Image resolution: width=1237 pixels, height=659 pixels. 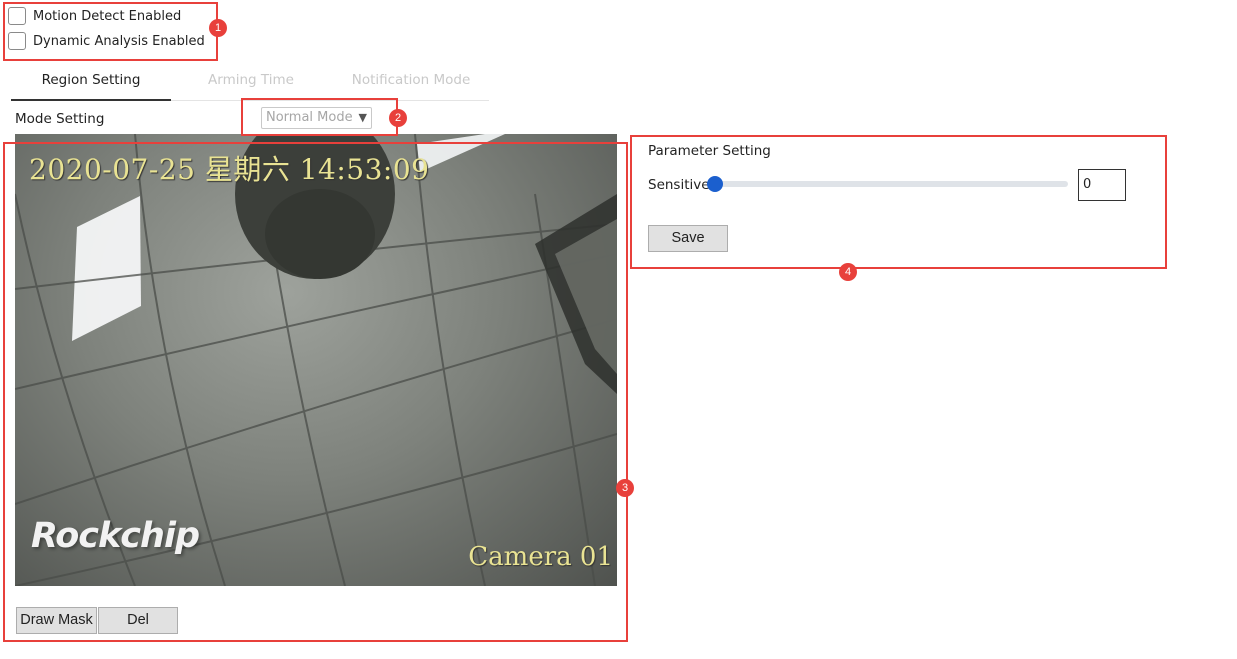 I want to click on annotation-badge-3: 3, so click(x=625, y=488).